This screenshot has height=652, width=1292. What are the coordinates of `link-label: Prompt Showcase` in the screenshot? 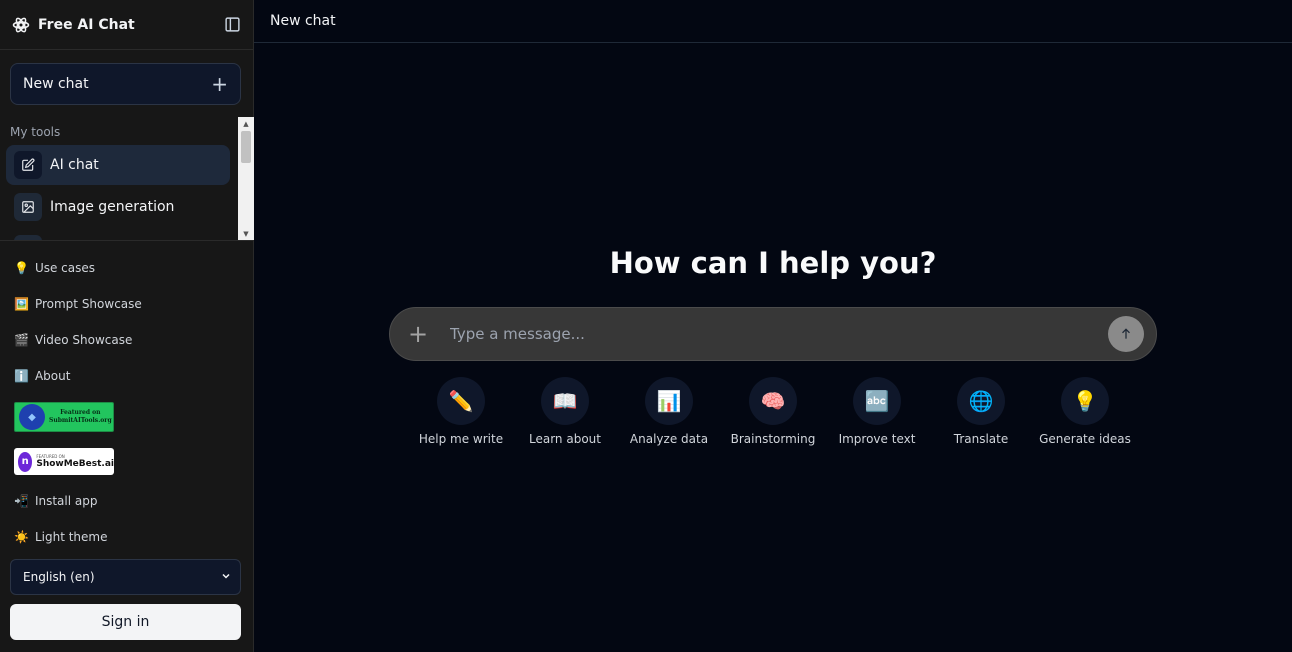 It's located at (88, 304).